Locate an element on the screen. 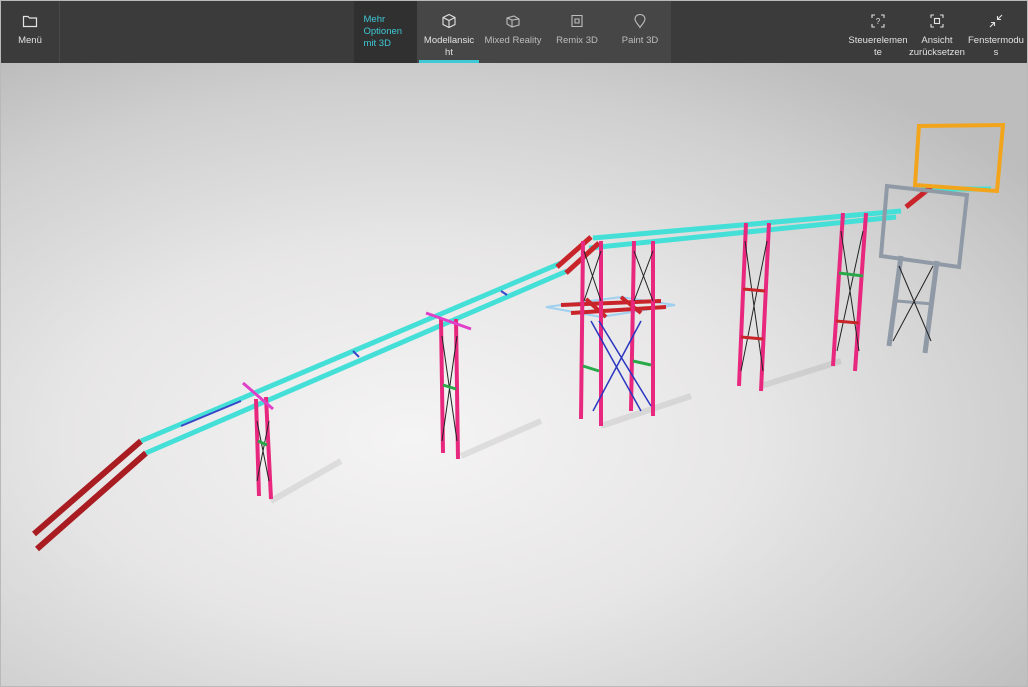 The width and height of the screenshot is (1028, 687). paint-3d-icon is located at coordinates (640, 21).